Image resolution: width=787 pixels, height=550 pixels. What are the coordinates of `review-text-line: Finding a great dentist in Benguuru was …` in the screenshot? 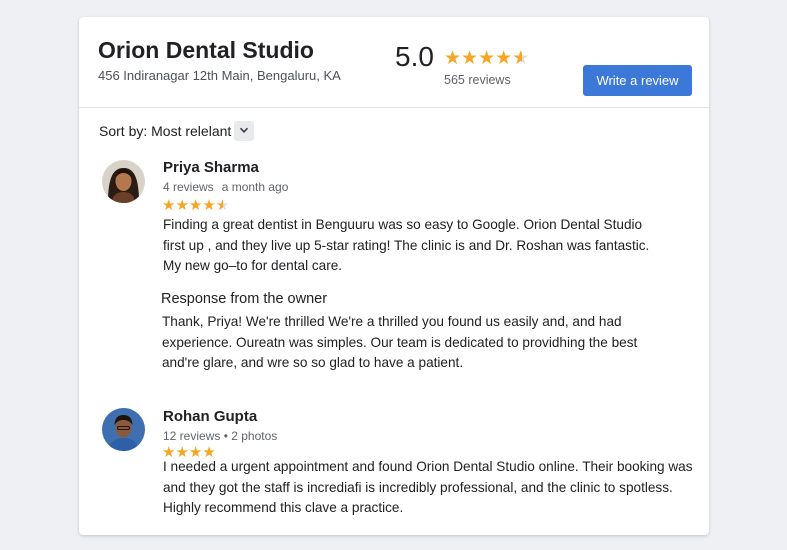 It's located at (403, 224).